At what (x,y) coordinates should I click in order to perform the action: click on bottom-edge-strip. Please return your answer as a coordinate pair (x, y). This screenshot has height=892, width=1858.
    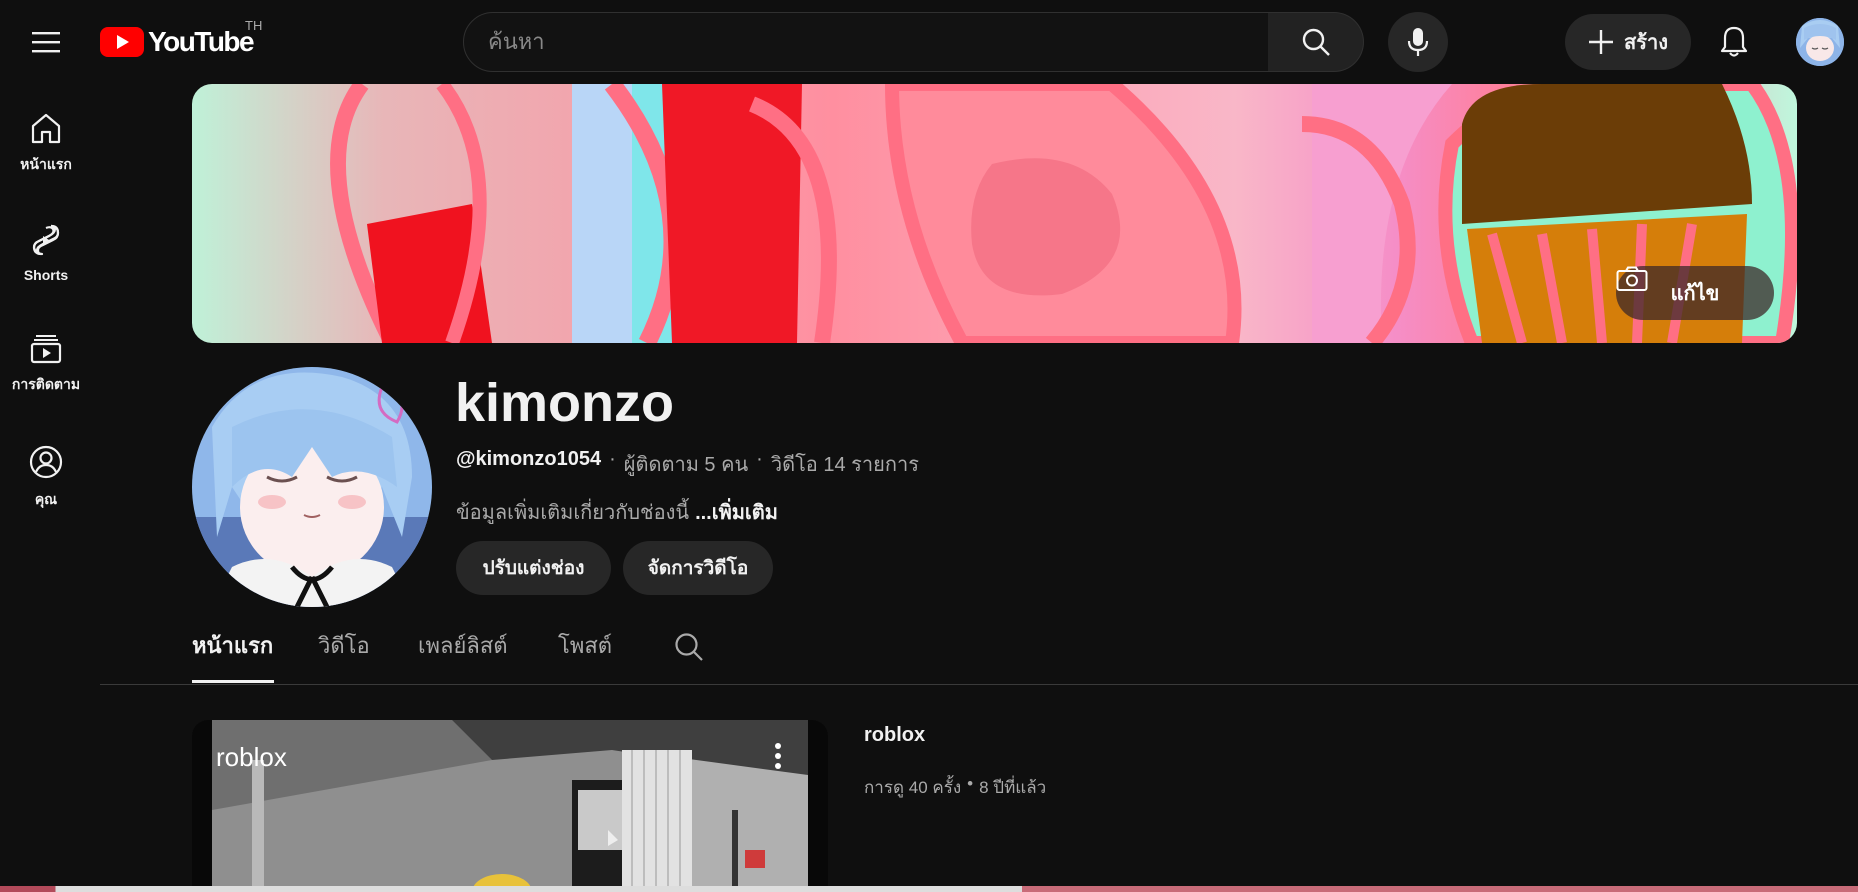
    Looking at the image, I should click on (929, 889).